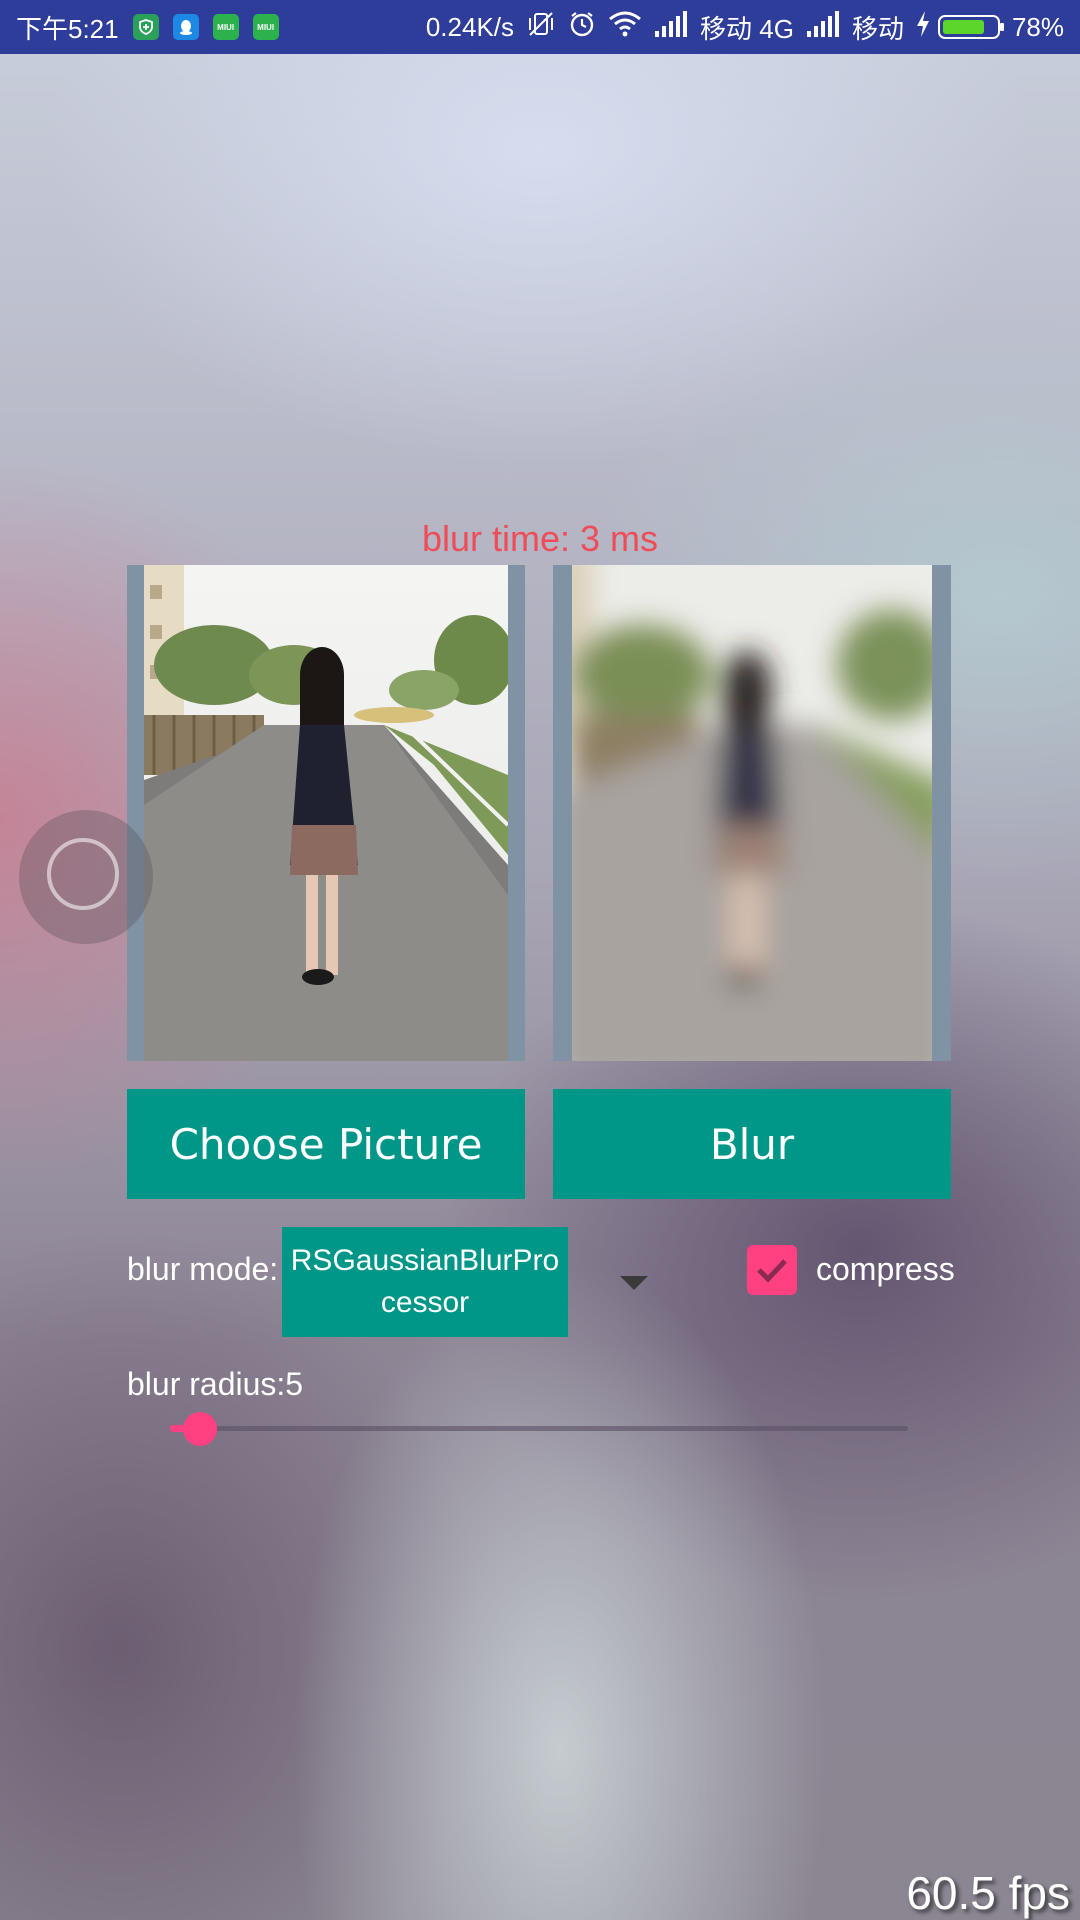  I want to click on compress-checkbox, so click(772, 1270).